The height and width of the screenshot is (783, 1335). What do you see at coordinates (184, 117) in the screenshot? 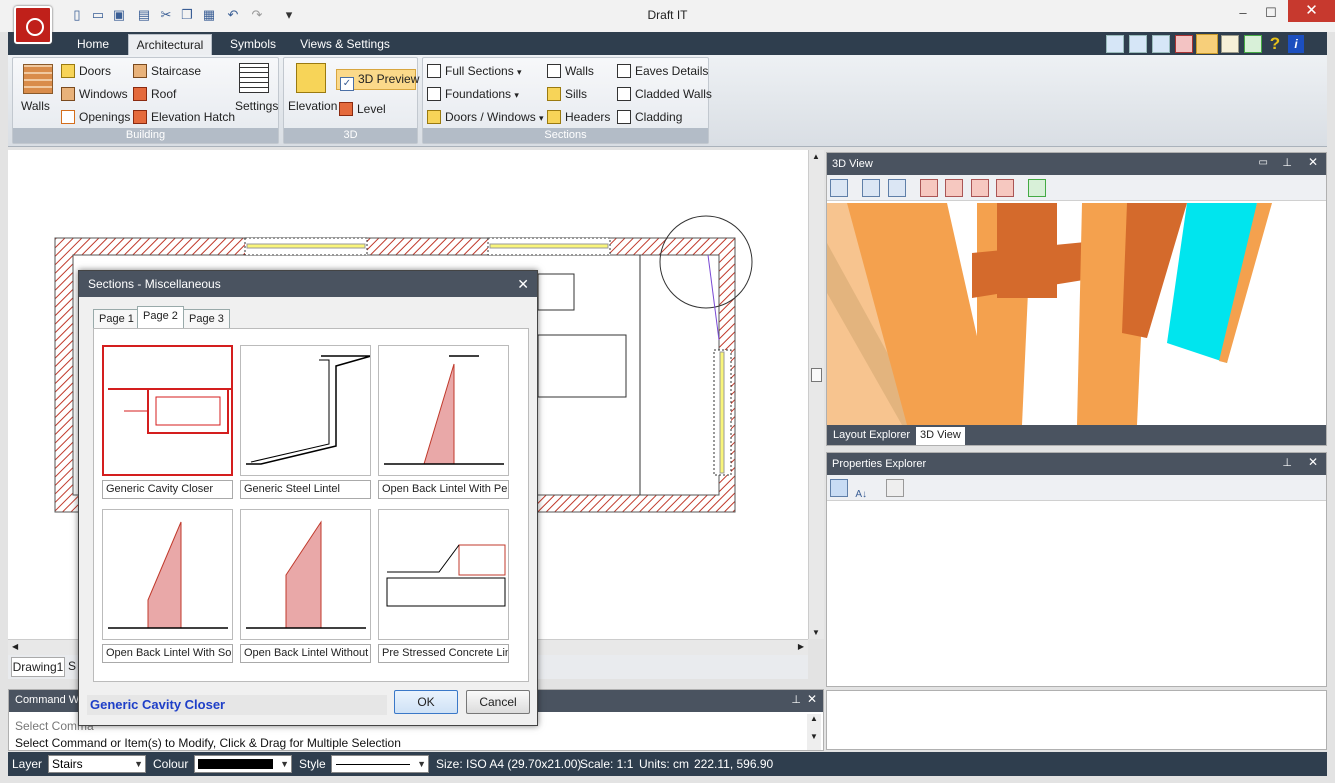
I see `elevation-hatch-button: Elevation Hatch` at bounding box center [184, 117].